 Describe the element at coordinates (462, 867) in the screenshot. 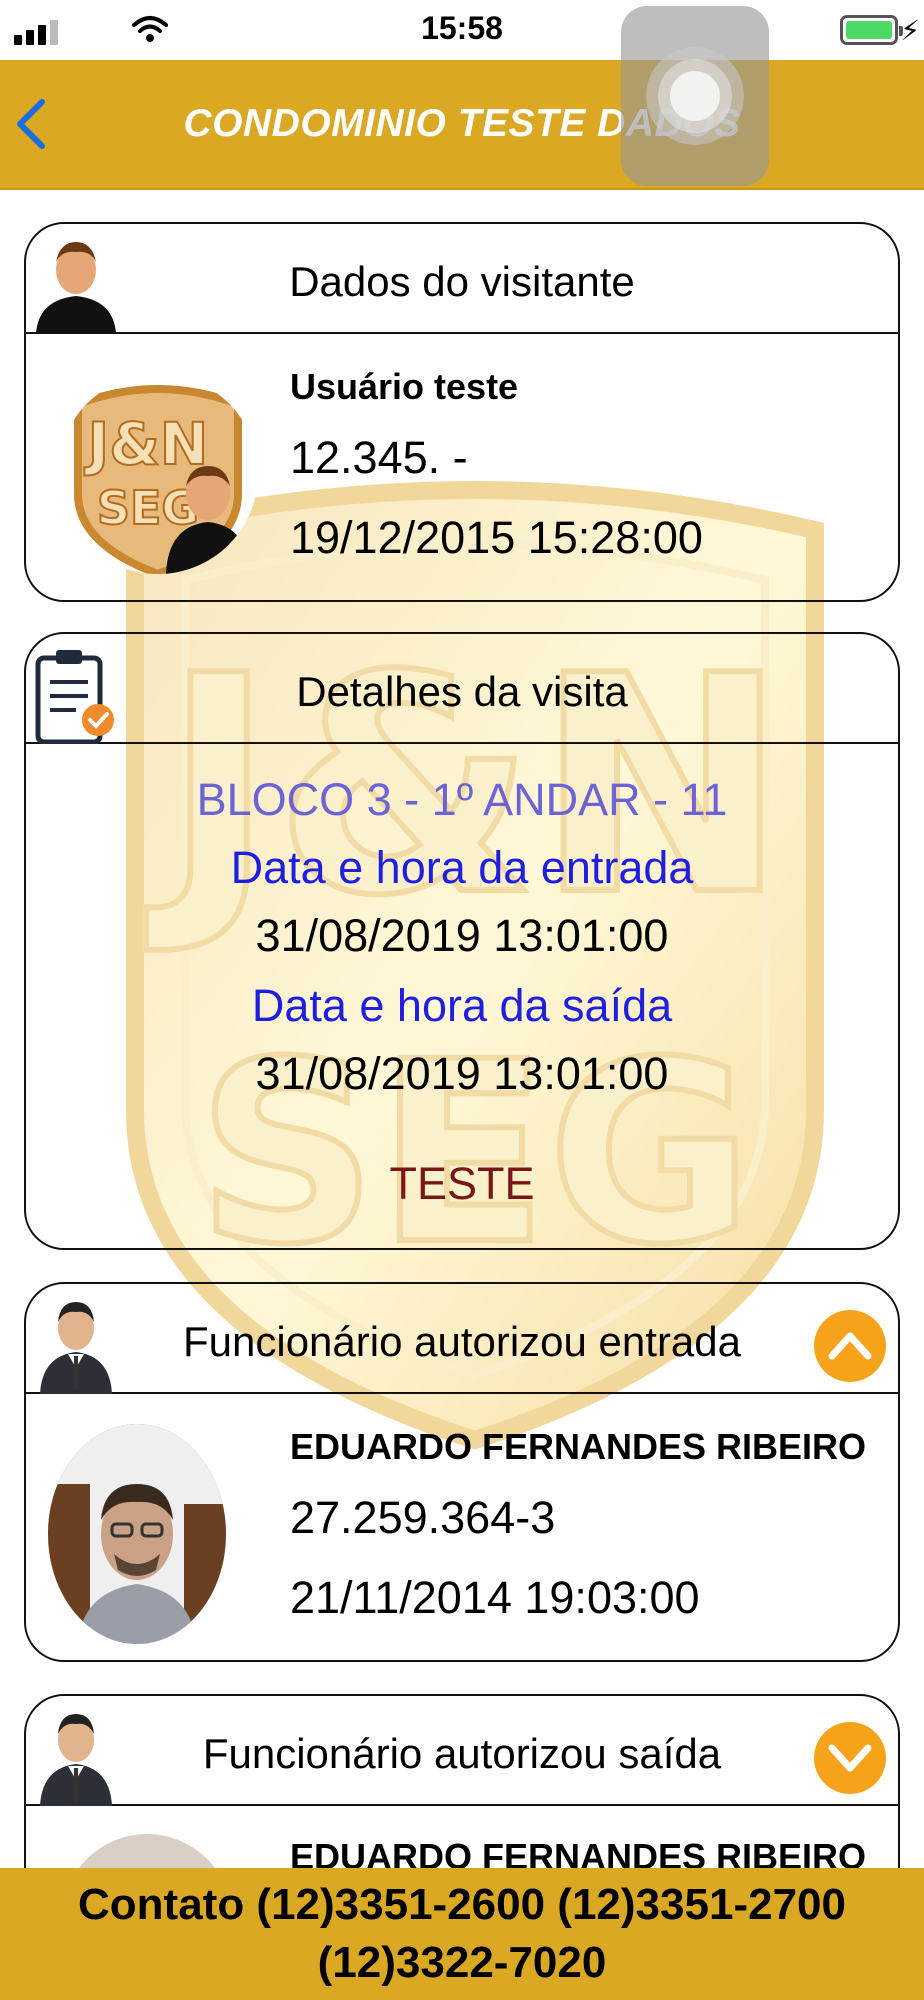

I see `entry-datetime-label: Data e hora da entrada` at that location.